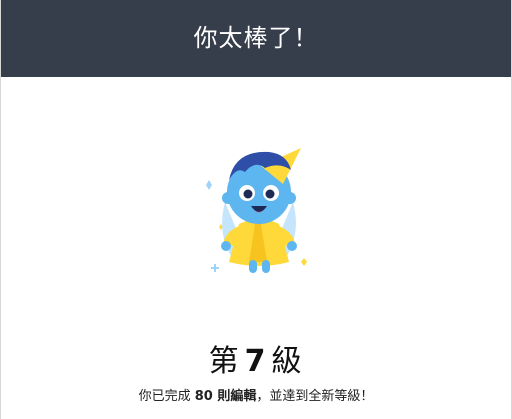 The image size is (512, 419). Describe the element at coordinates (225, 396) in the screenshot. I see `edit-count: 80 則編輯` at that location.